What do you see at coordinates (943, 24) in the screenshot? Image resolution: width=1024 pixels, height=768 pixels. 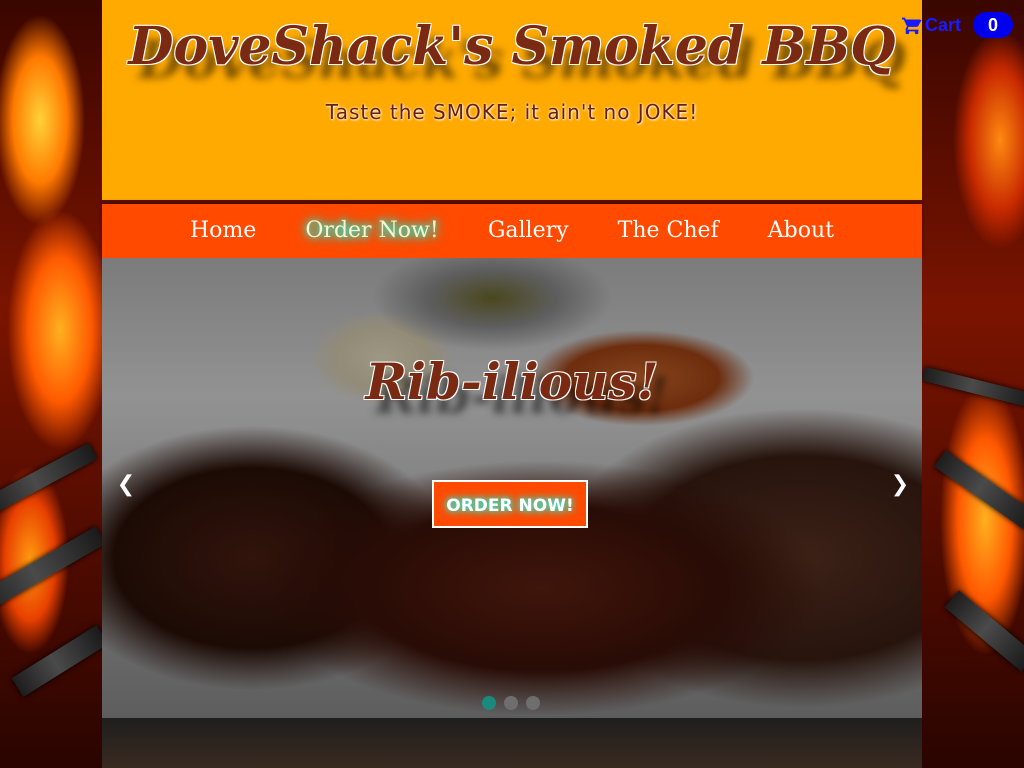 I see `cart-label: Cart` at bounding box center [943, 24].